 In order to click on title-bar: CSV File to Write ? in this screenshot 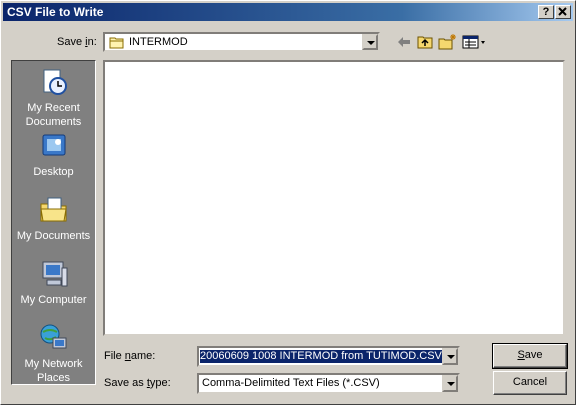, I will do `click(288, 12)`.